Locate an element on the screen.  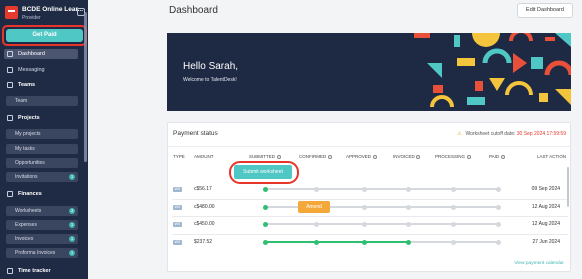
sidebar-item-label: Team is located at coordinates (21, 101).